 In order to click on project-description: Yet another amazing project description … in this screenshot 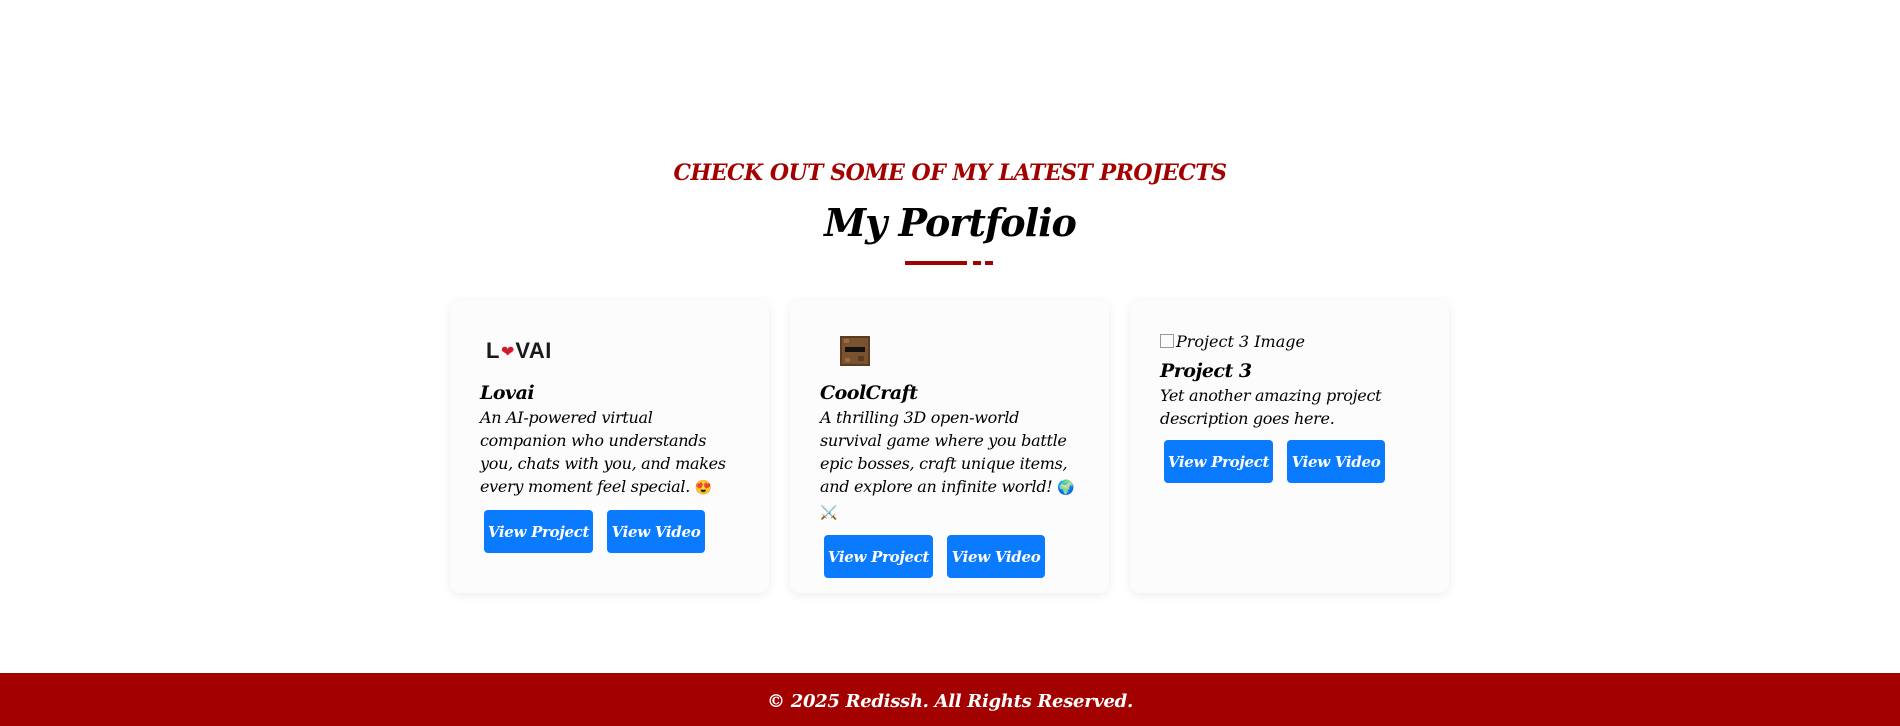, I will do `click(1271, 407)`.